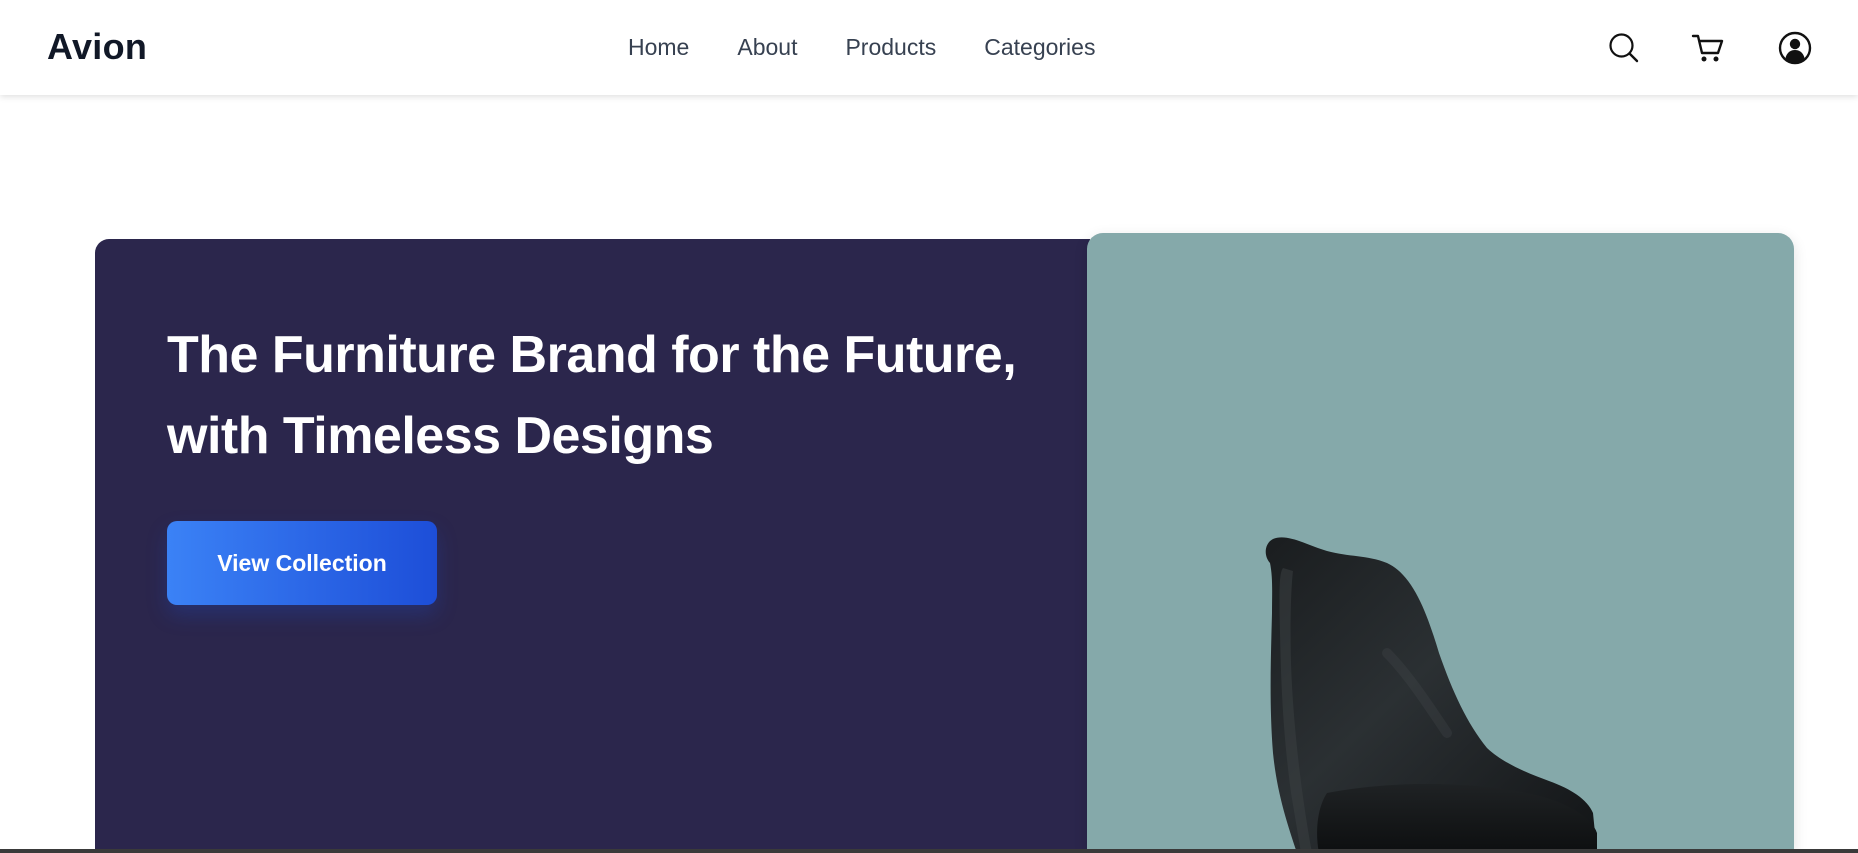 The width and height of the screenshot is (1858, 853). I want to click on nav-link-products: Products, so click(890, 47).